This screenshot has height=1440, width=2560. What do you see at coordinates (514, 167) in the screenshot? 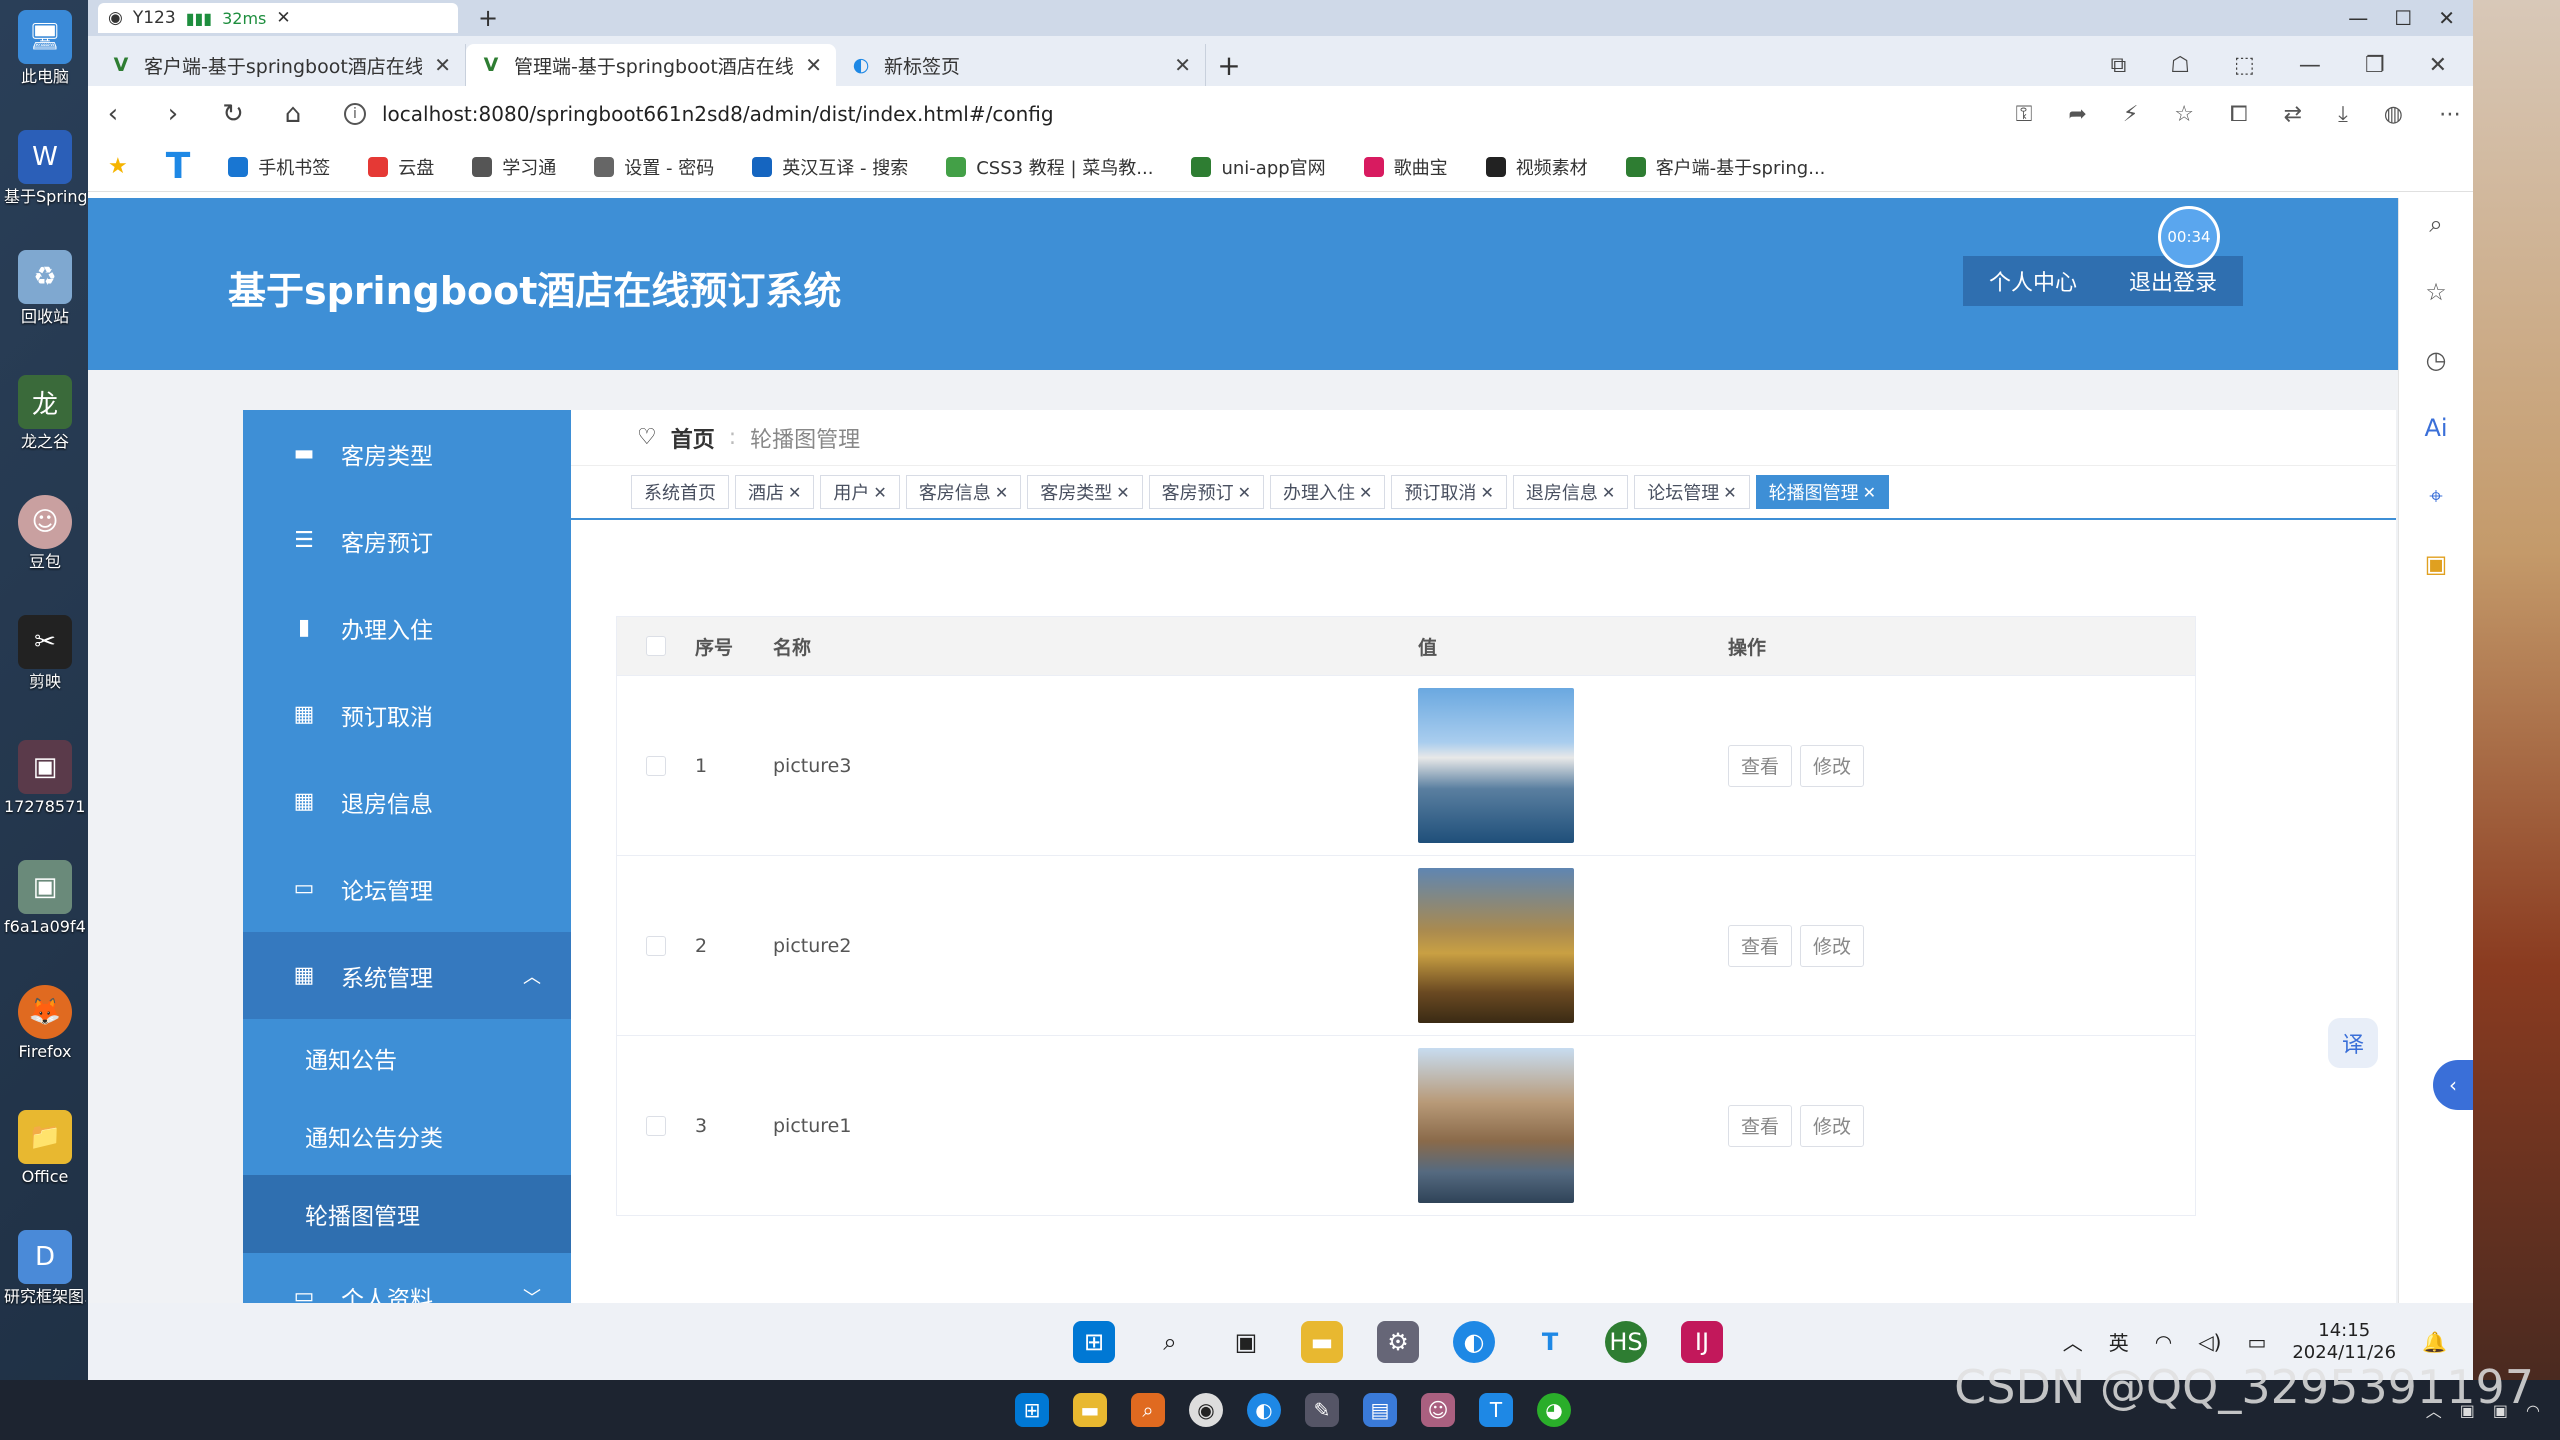
I see `bookmark-item: 学习通` at bounding box center [514, 167].